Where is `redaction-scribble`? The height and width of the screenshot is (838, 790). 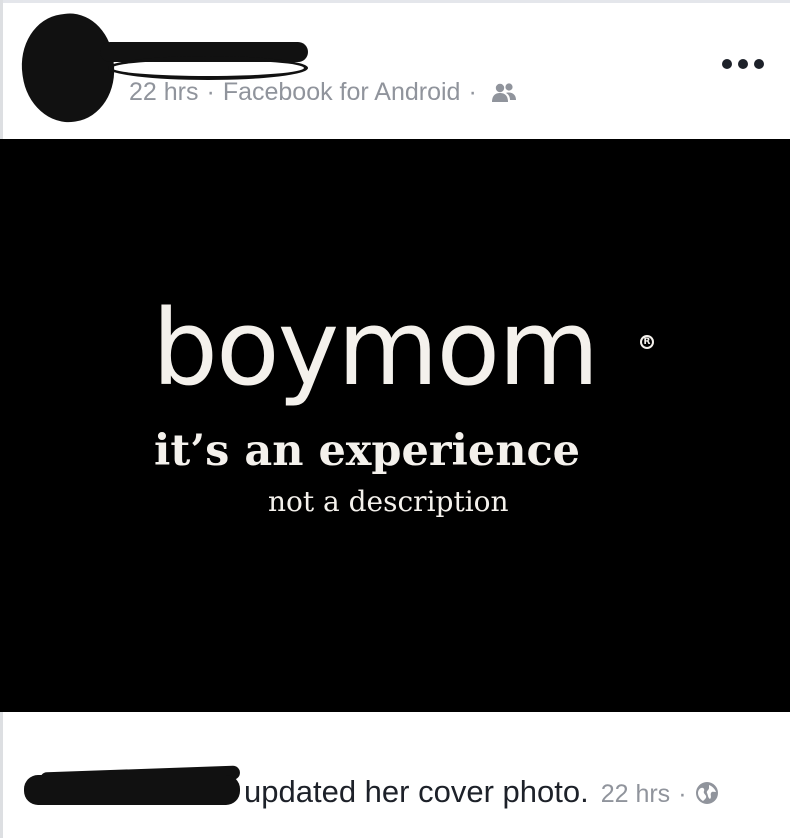
redaction-scribble is located at coordinates (208, 68).